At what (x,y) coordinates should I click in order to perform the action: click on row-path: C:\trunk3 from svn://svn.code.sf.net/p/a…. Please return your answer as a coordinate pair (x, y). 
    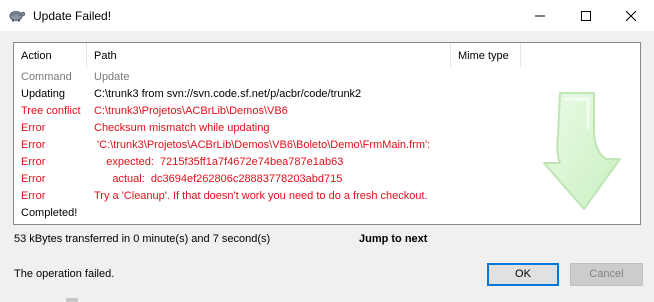
    Looking at the image, I should click on (228, 94).